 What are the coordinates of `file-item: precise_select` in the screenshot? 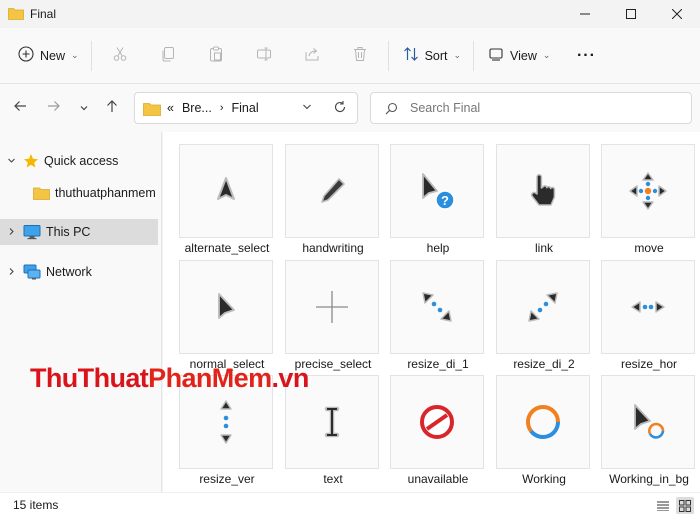 It's located at (333, 316).